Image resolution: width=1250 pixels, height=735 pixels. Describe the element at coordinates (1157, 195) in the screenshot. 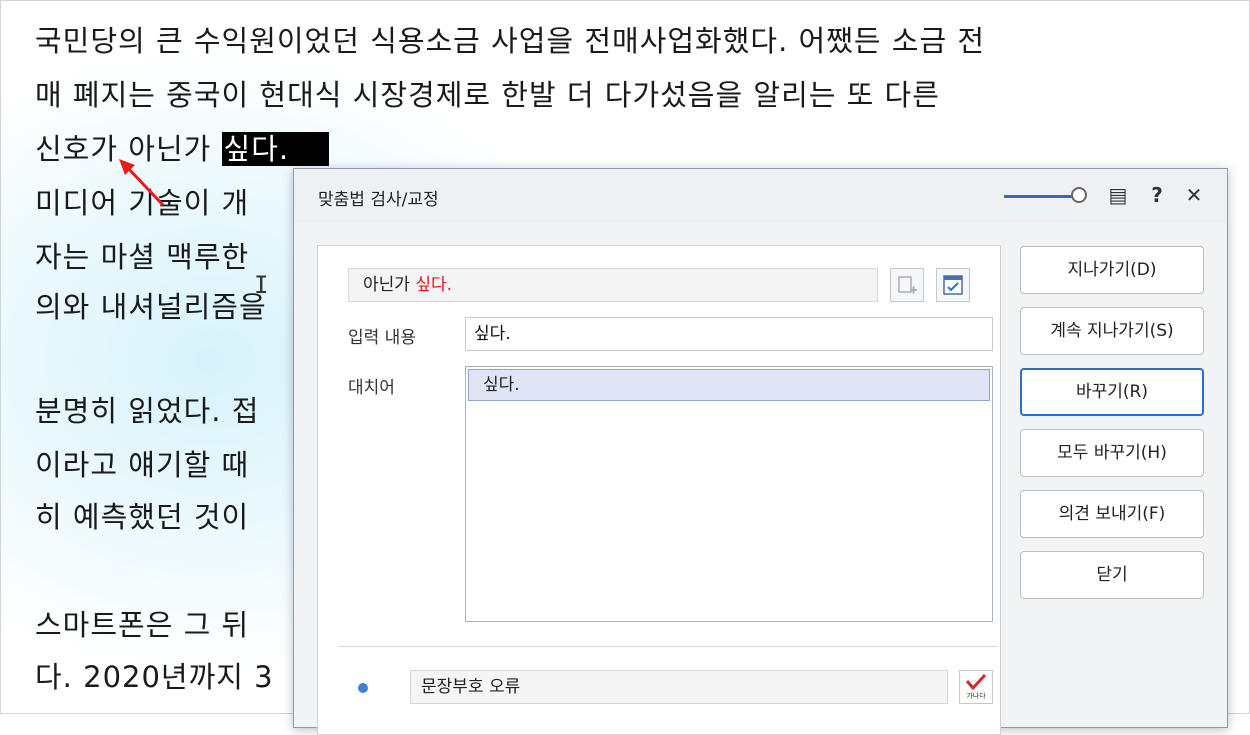

I see `help-icon: ?` at that location.